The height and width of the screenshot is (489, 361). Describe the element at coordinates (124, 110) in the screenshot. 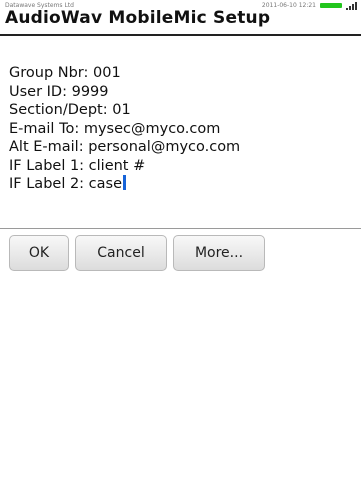

I see `section-dept-line: Section/Dept: 01` at that location.